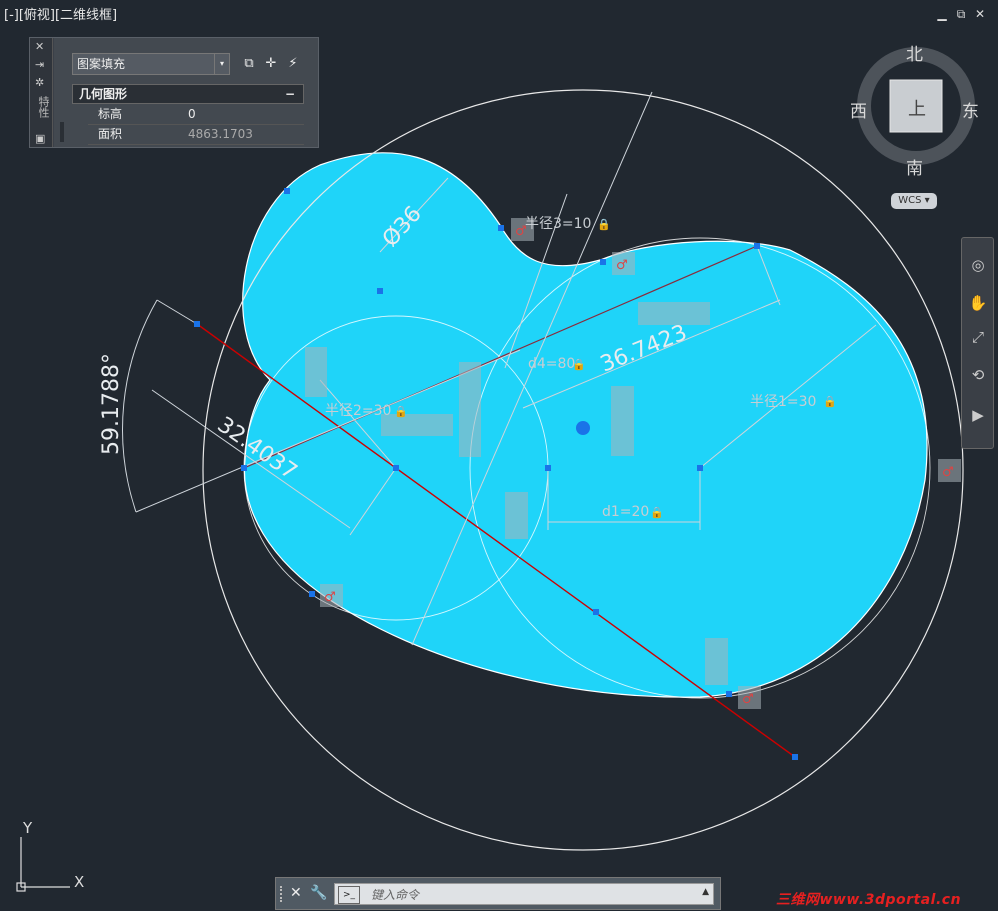 The image size is (998, 911). Describe the element at coordinates (783, 402) in the screenshot. I see `dim-radius-1: 半径1=30` at that location.